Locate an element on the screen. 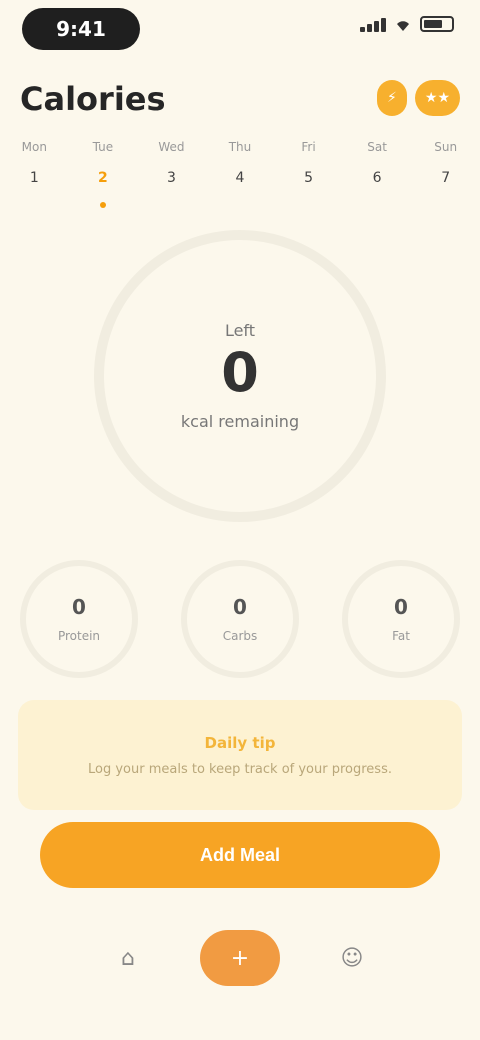 The height and width of the screenshot is (1040, 480). day-number: 6 is located at coordinates (377, 178).